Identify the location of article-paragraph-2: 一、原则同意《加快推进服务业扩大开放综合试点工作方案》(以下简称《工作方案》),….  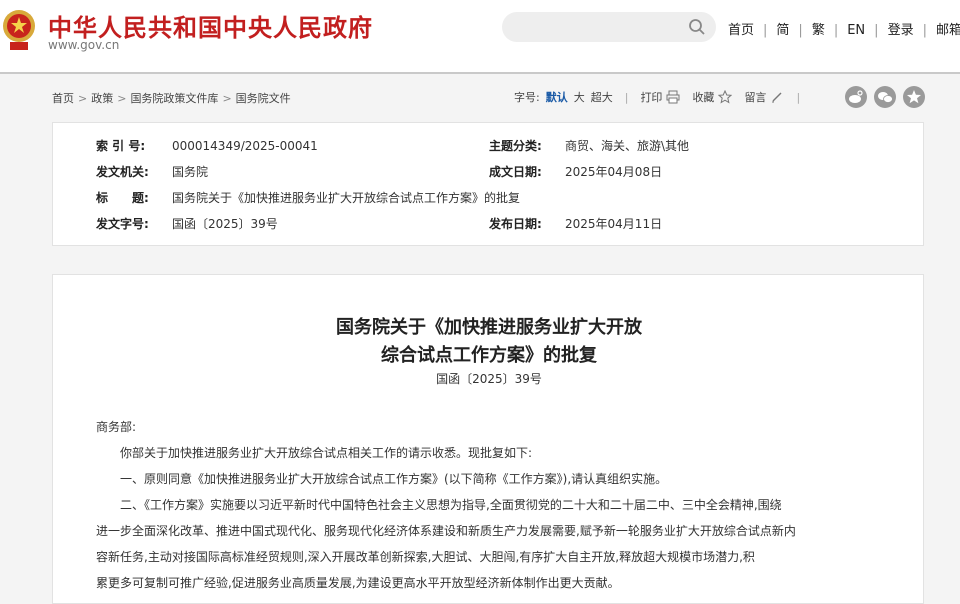
(394, 479).